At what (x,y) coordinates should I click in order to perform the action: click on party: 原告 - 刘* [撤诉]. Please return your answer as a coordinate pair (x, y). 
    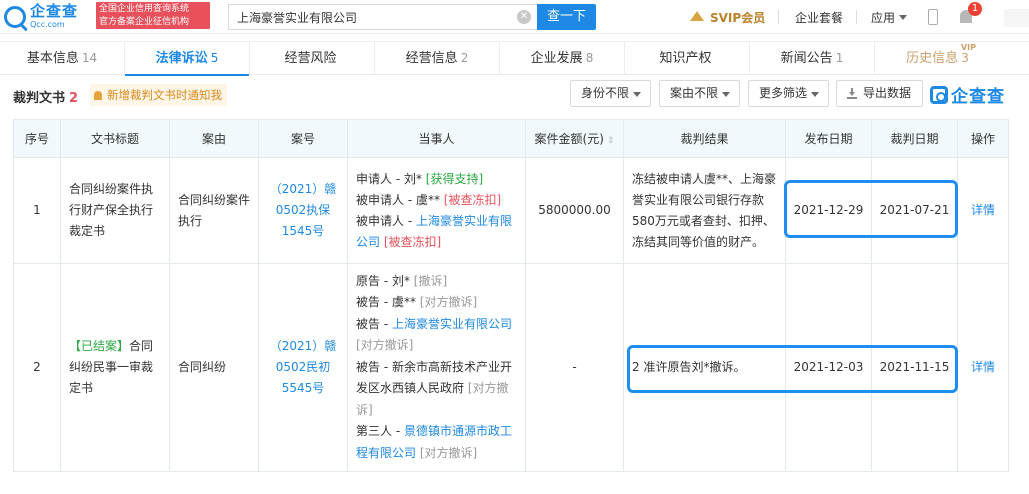
    Looking at the image, I should click on (436, 282).